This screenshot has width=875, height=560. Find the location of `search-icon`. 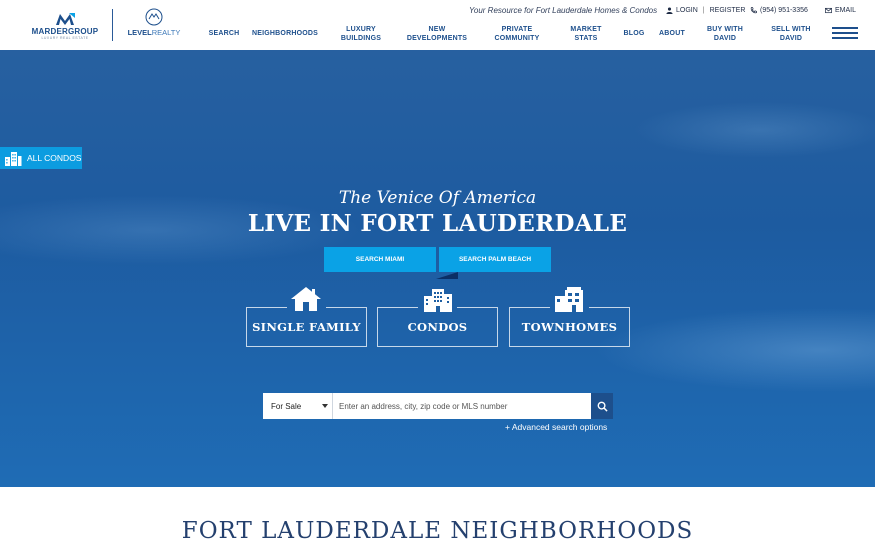

search-icon is located at coordinates (602, 406).